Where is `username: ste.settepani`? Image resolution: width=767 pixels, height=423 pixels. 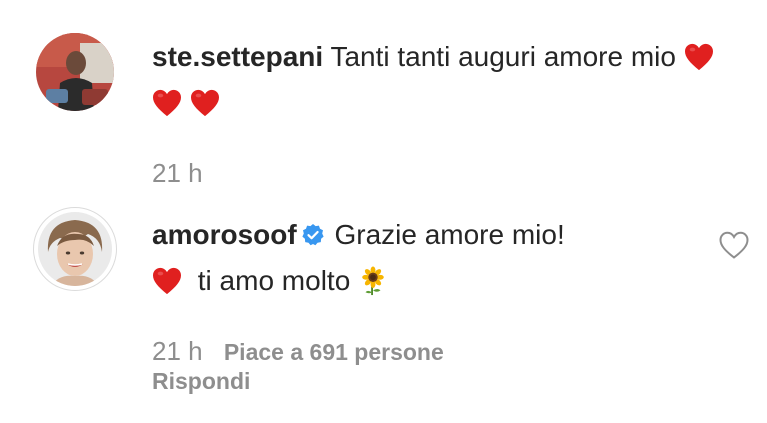 username: ste.settepani is located at coordinates (237, 56).